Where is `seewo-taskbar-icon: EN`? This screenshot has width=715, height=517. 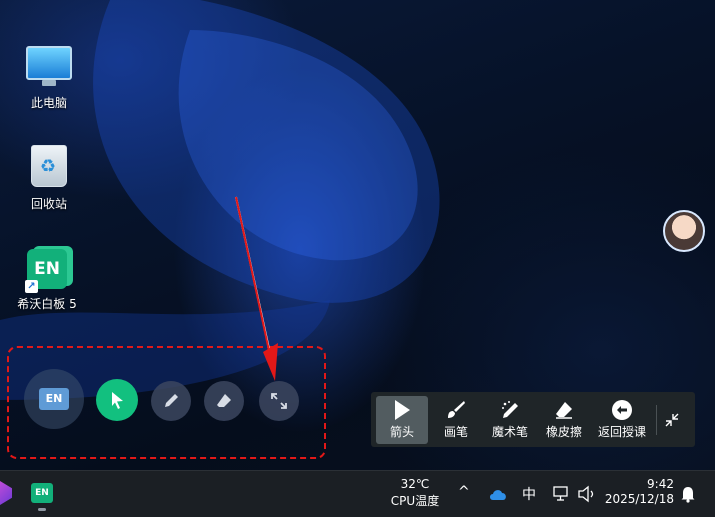
seewo-taskbar-icon: EN is located at coordinates (42, 493).